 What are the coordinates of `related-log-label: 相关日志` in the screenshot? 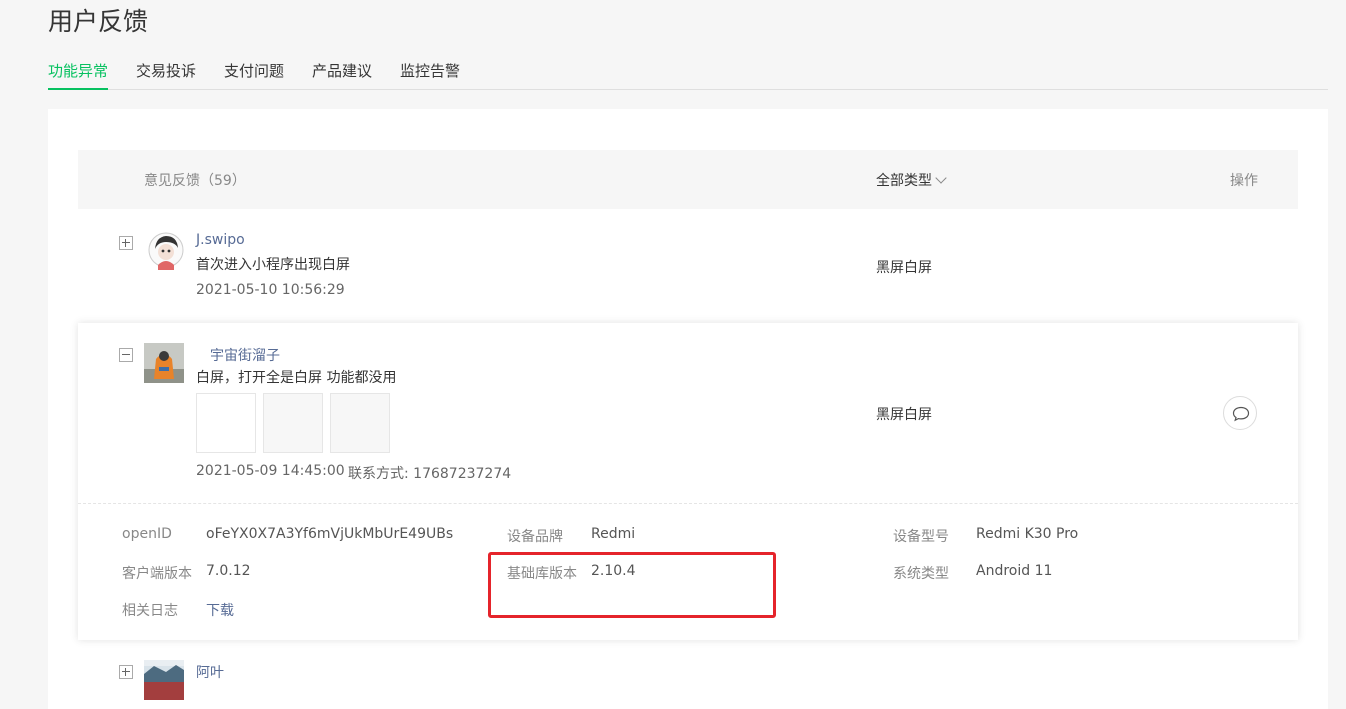 It's located at (150, 611).